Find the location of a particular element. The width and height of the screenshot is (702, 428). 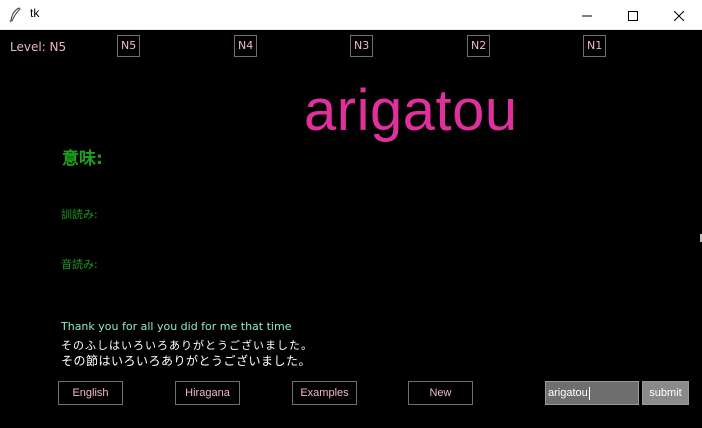

kunyomi-label: 訓読み: is located at coordinates (79, 214).